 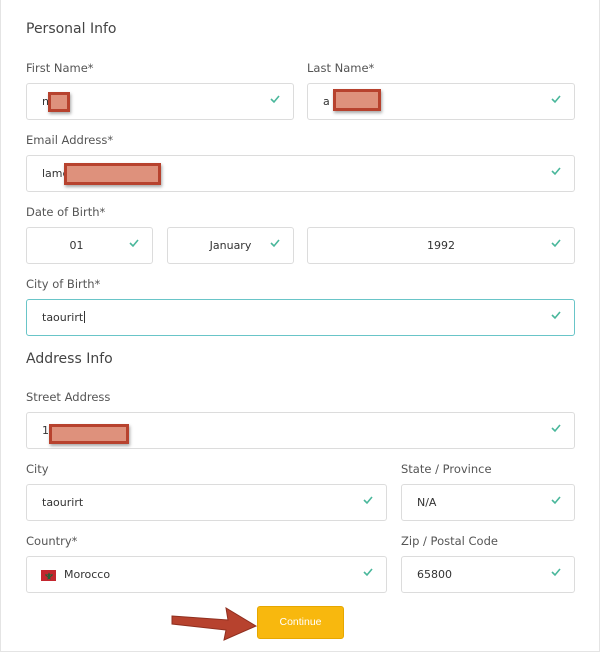 What do you see at coordinates (434, 574) in the screenshot?
I see `zip-value: 65800` at bounding box center [434, 574].